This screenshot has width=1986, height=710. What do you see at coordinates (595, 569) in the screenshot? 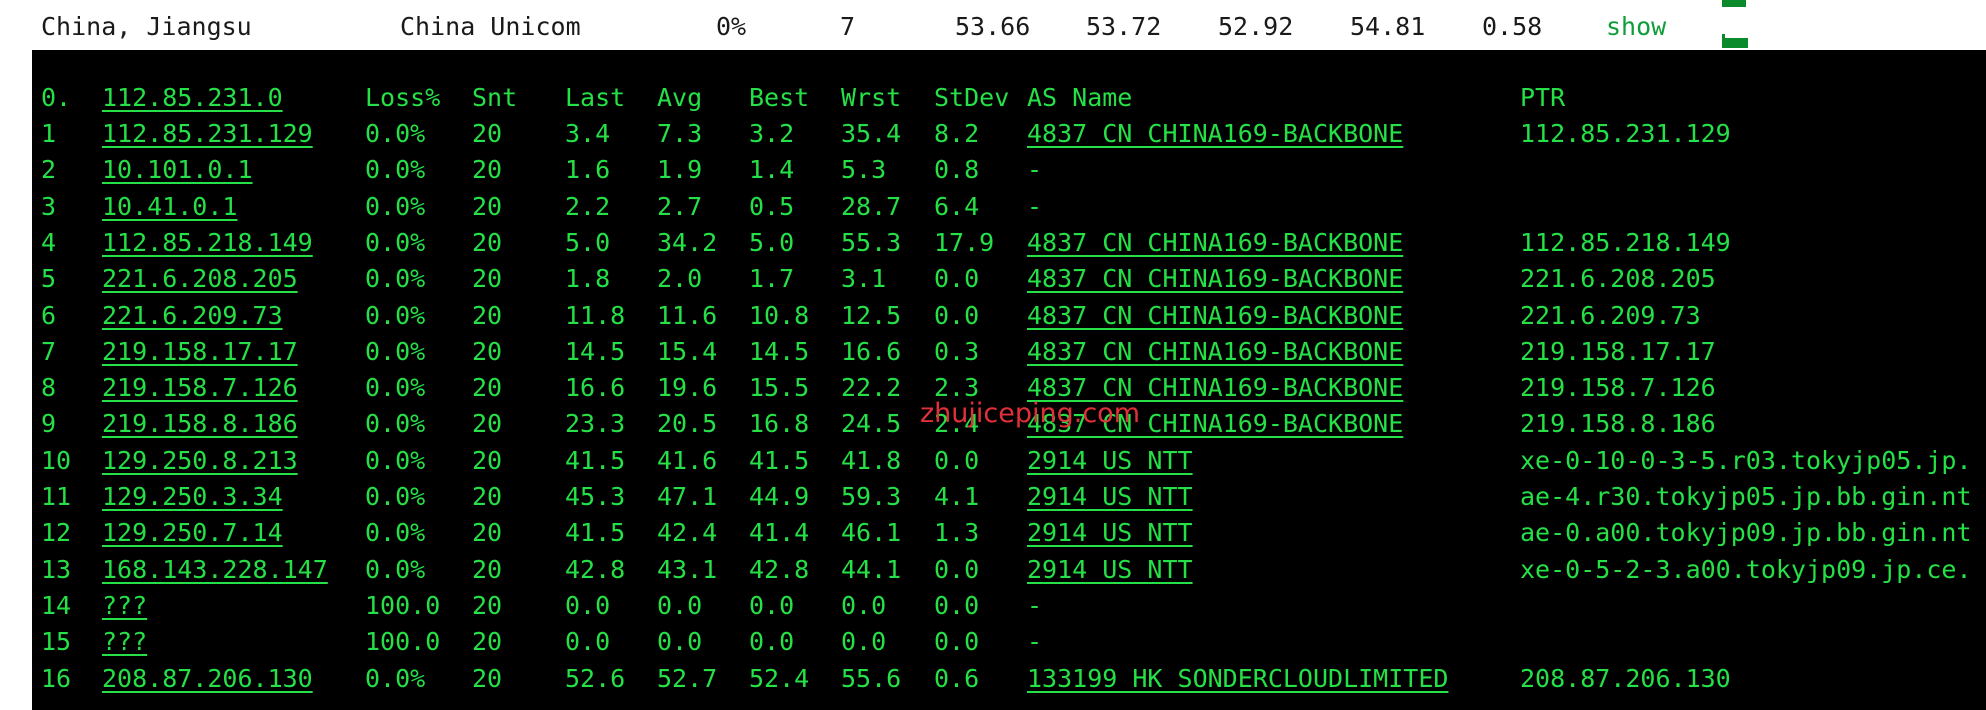
I see `last-value: 42.8` at bounding box center [595, 569].